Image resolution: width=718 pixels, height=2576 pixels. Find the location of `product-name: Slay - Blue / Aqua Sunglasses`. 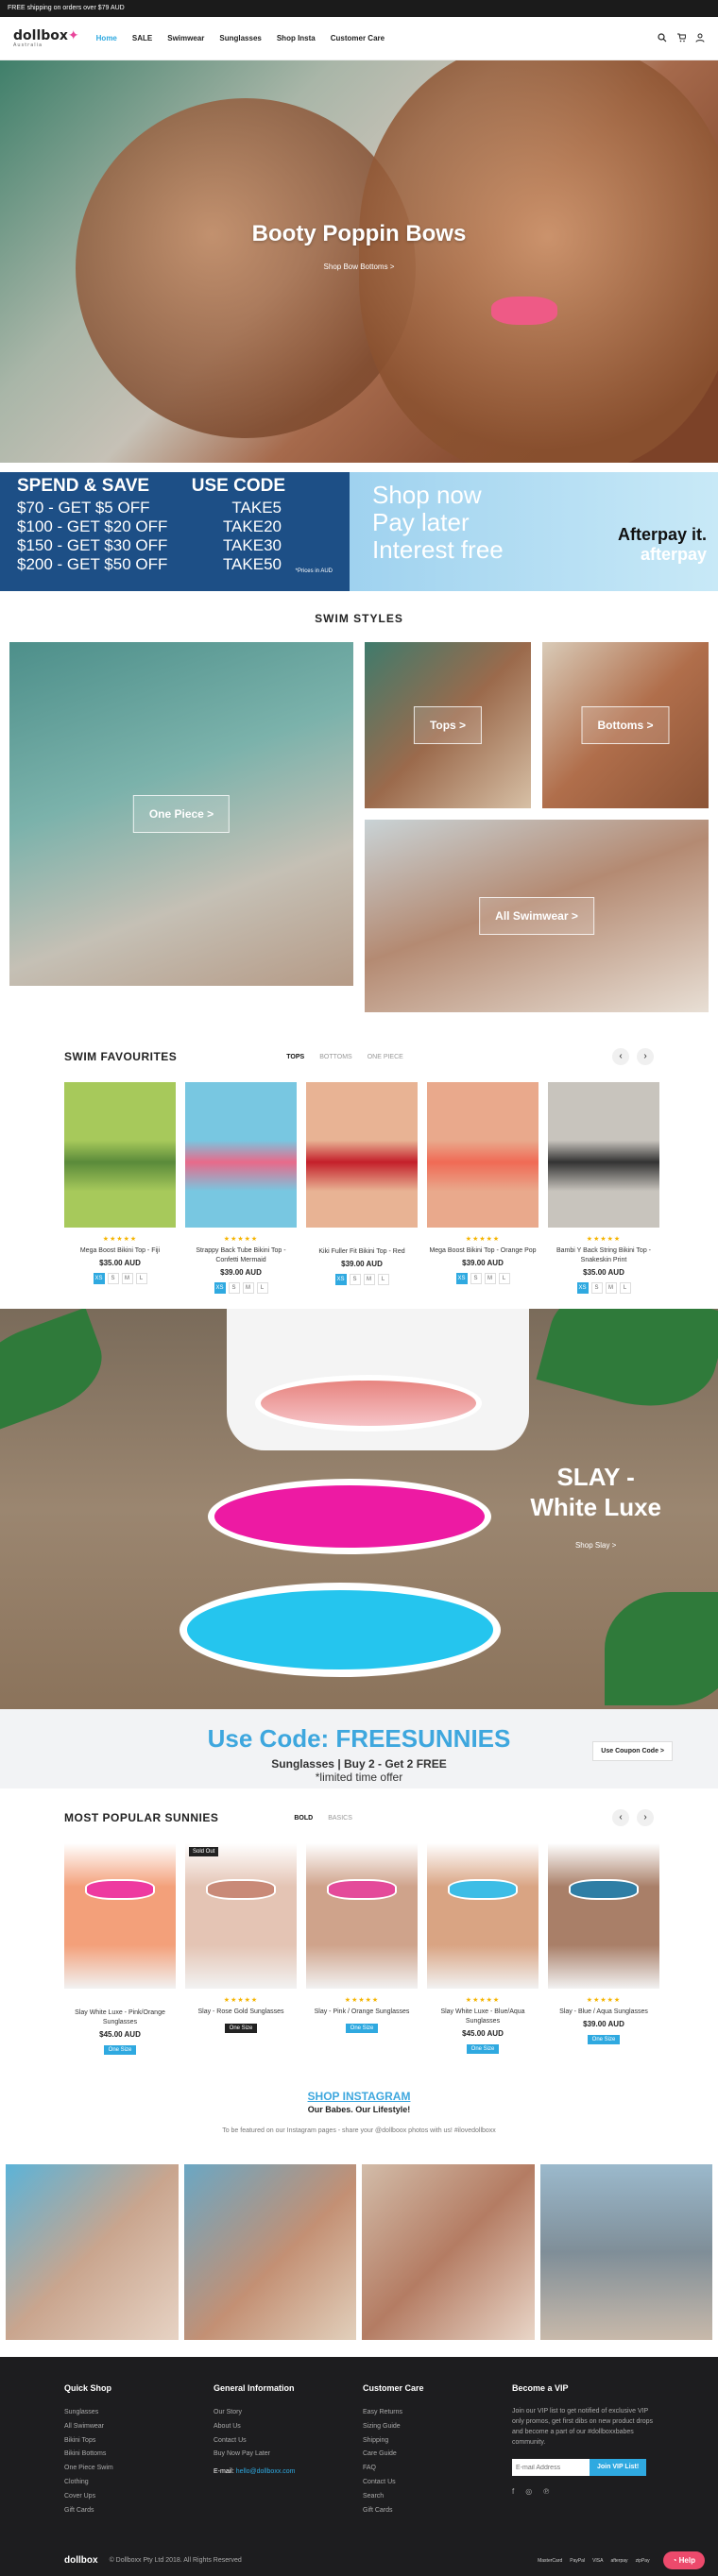

product-name: Slay - Blue / Aqua Sunglasses is located at coordinates (603, 2012).